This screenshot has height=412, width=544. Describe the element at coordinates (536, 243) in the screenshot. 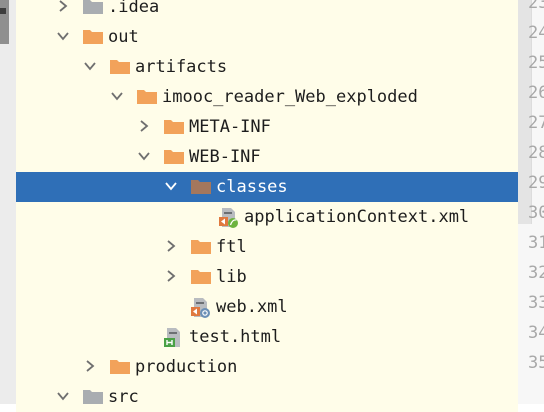

I see `line-number: 31` at that location.